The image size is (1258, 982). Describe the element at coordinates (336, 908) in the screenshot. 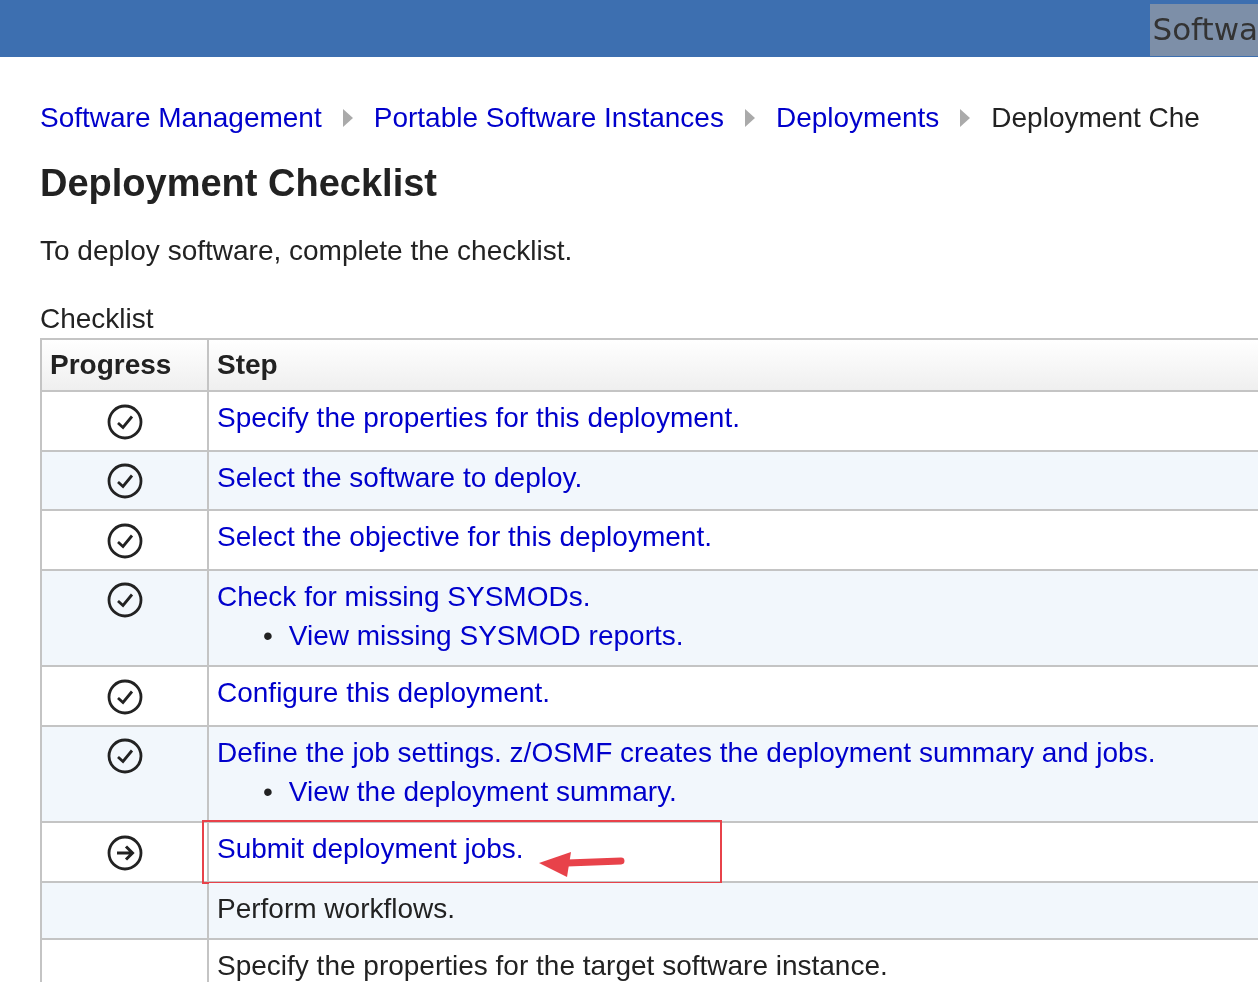

I see `step-text: Perform workflows.` at that location.